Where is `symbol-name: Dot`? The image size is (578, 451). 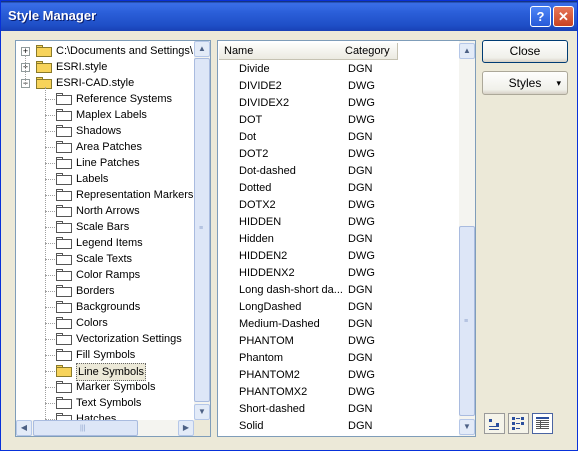
symbol-name: Dot is located at coordinates (248, 137).